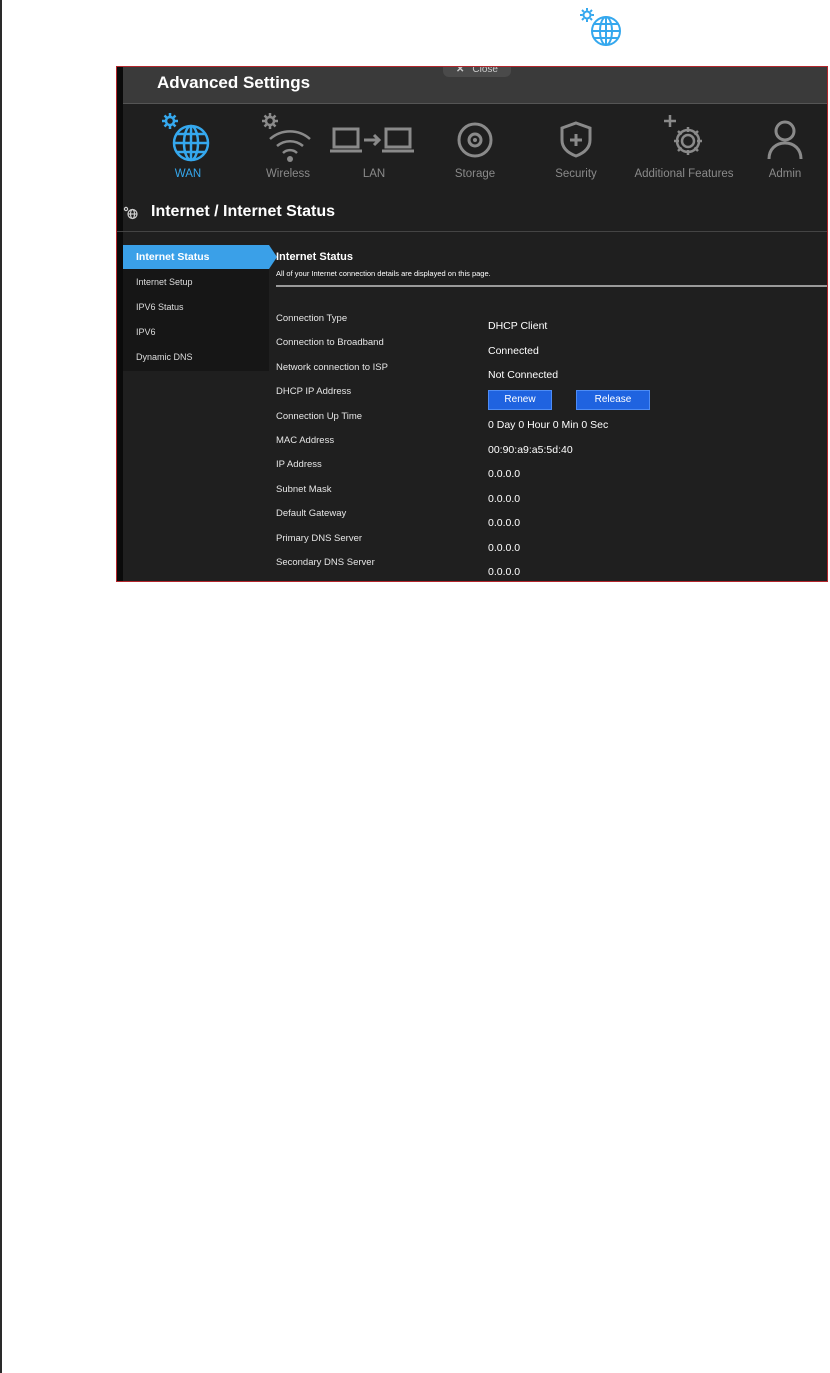 Image resolution: width=830 pixels, height=1373 pixels. Describe the element at coordinates (504, 499) in the screenshot. I see `subnet-mask-value: 0.0.0.0` at that location.